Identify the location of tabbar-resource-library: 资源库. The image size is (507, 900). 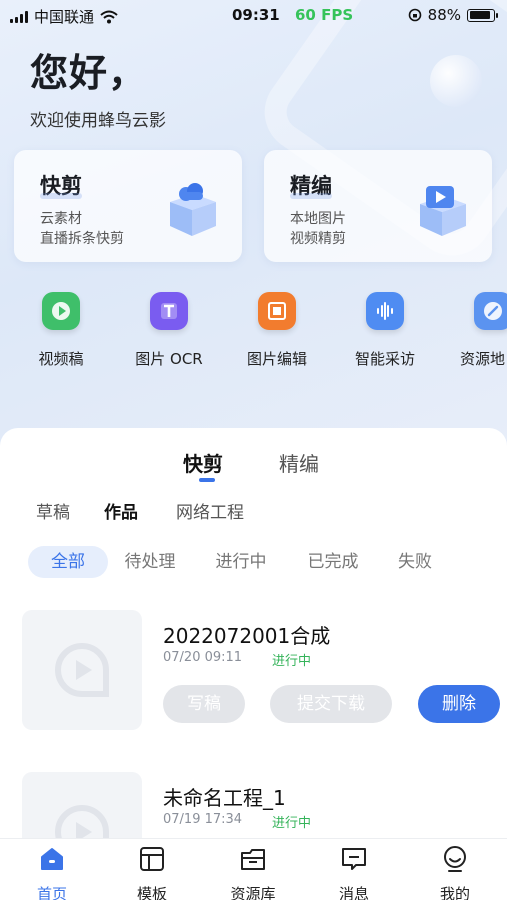
(253, 872).